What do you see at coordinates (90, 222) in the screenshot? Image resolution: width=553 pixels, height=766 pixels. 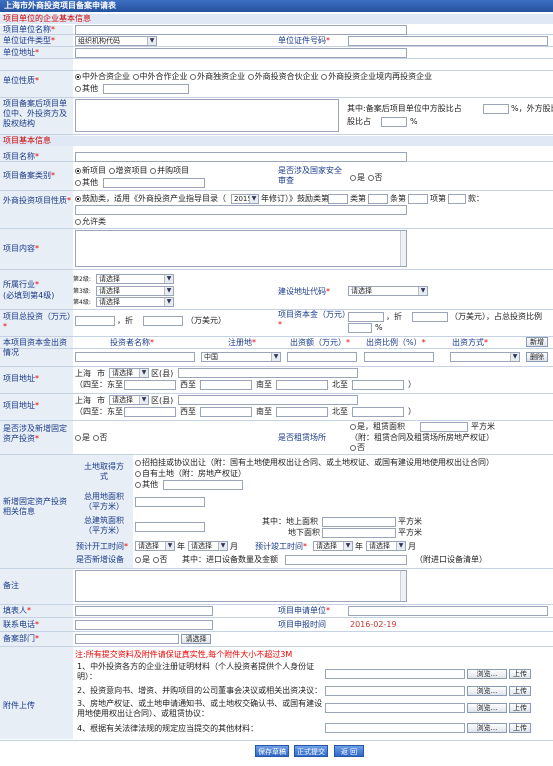 I see `allowed-radio: 允许类` at bounding box center [90, 222].